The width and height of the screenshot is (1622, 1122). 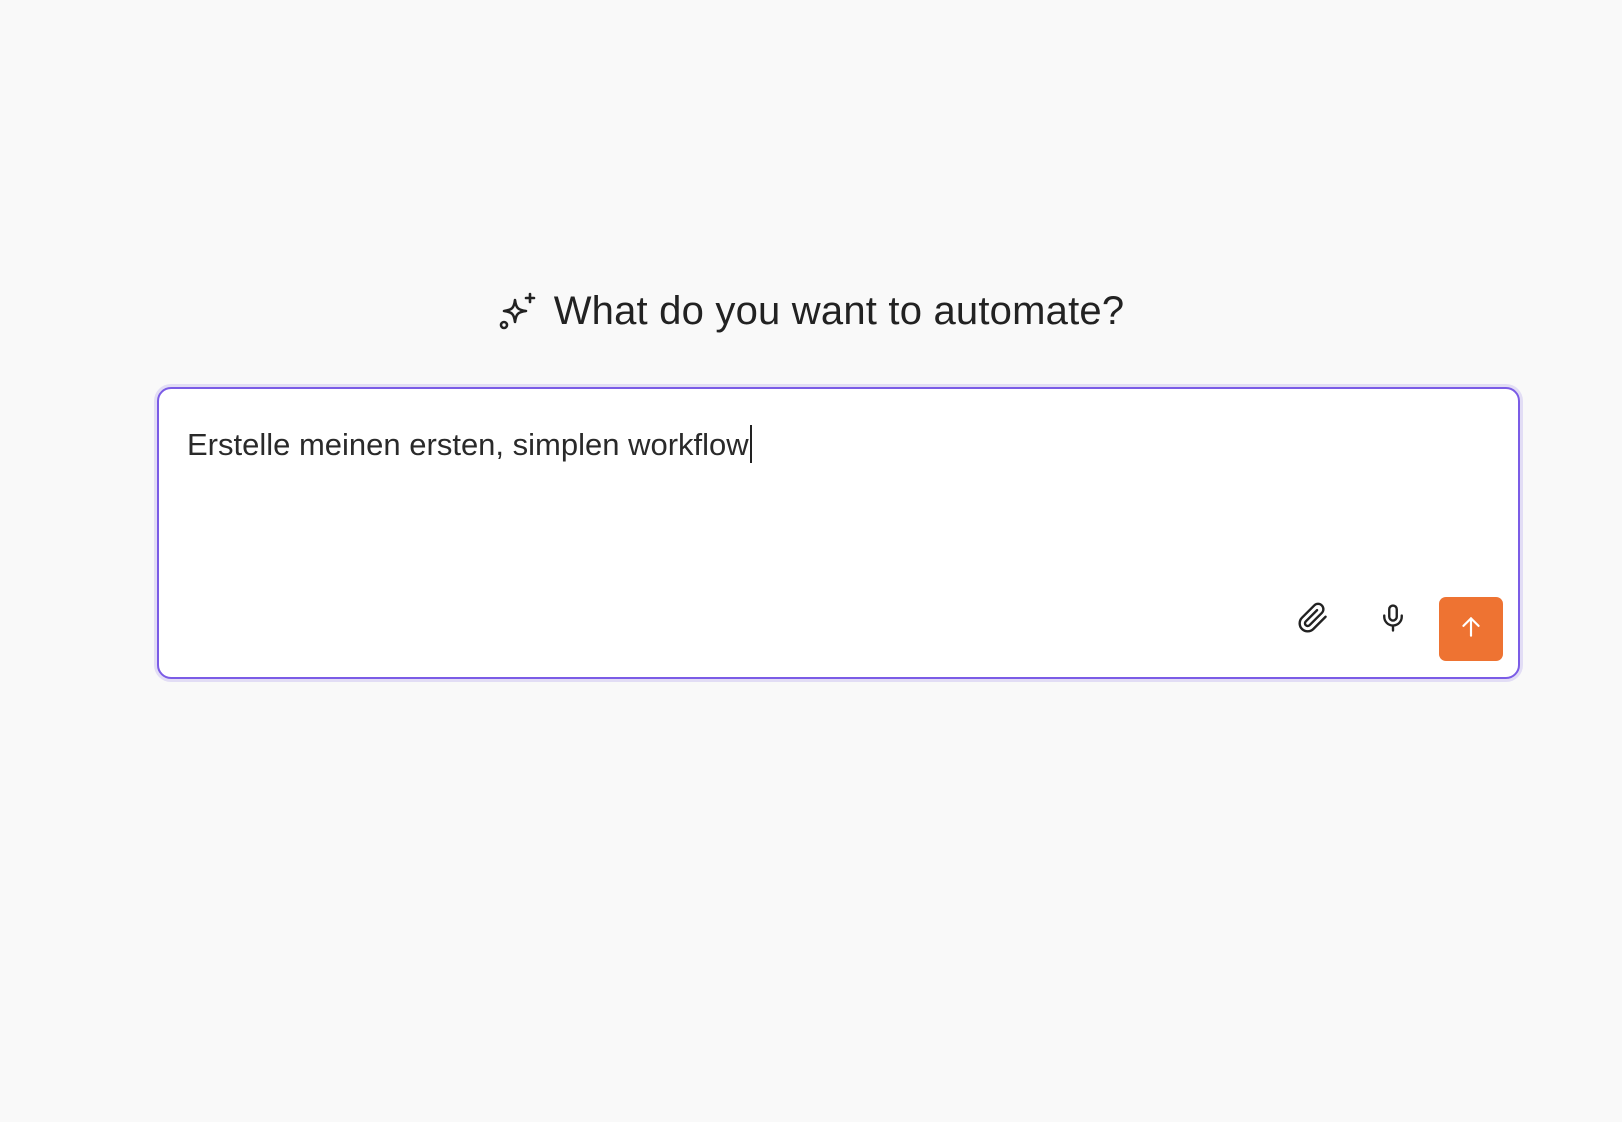 What do you see at coordinates (518, 311) in the screenshot?
I see `sparkle-icon` at bounding box center [518, 311].